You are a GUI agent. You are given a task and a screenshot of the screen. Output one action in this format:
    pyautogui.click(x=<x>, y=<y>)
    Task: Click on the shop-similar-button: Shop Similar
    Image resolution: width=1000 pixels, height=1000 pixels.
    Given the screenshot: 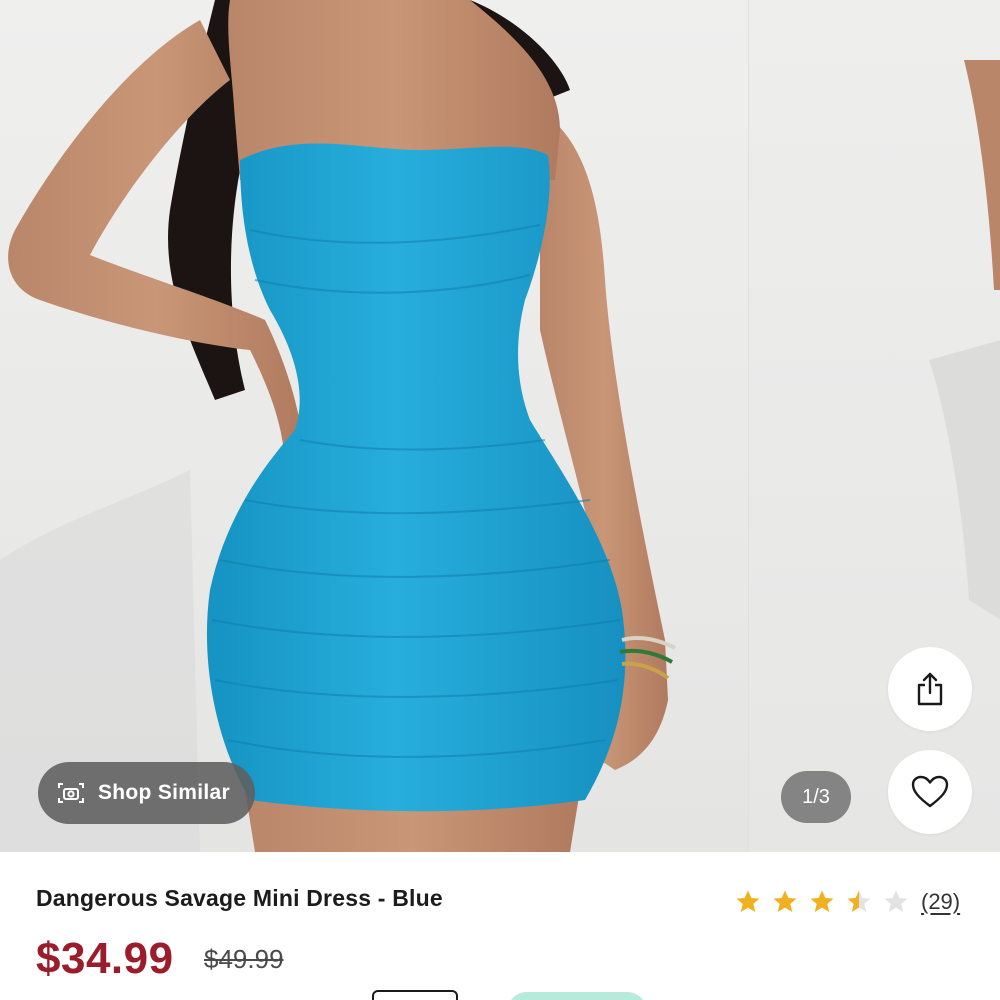 What is the action you would take?
    pyautogui.click(x=146, y=793)
    